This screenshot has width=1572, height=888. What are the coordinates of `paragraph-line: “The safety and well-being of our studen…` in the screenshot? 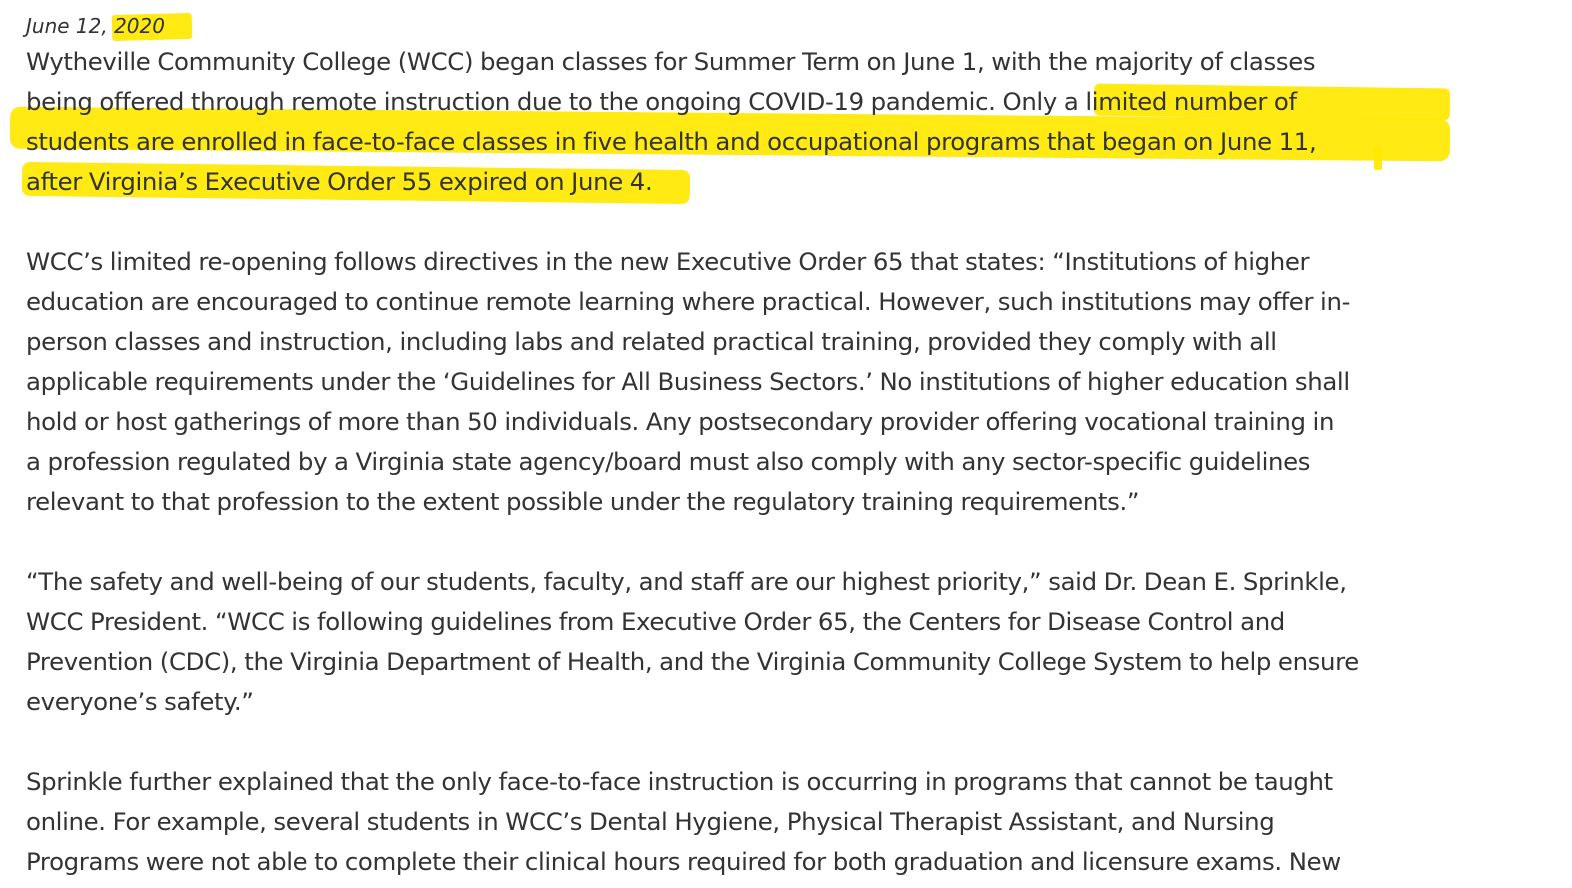 It's located at (686, 581).